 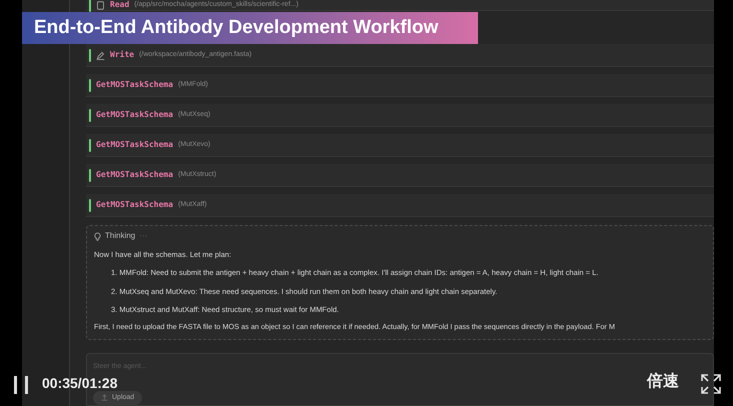 I want to click on playback-time: 00:35/01:28, so click(x=80, y=383).